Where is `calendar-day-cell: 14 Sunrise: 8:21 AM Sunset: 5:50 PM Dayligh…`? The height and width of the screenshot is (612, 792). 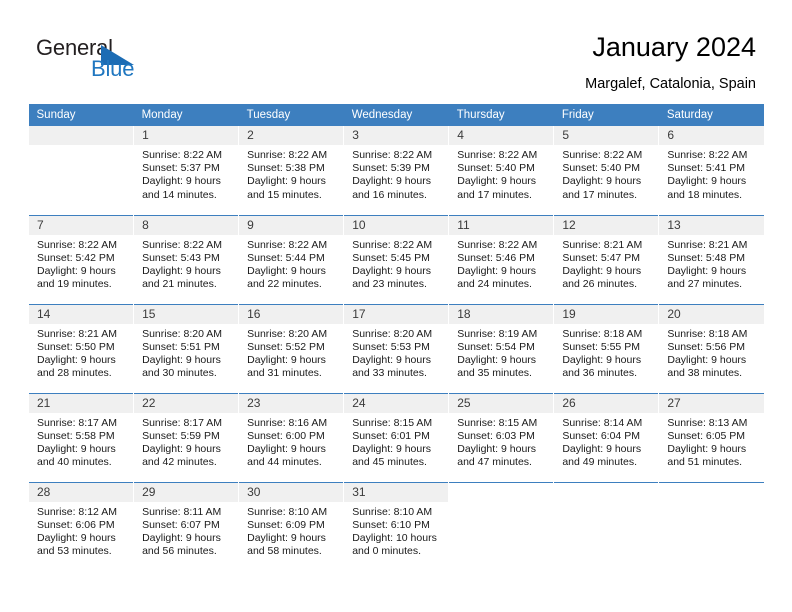
calendar-day-cell: 14 Sunrise: 8:21 AM Sunset: 5:50 PM Dayligh… is located at coordinates (80, 348).